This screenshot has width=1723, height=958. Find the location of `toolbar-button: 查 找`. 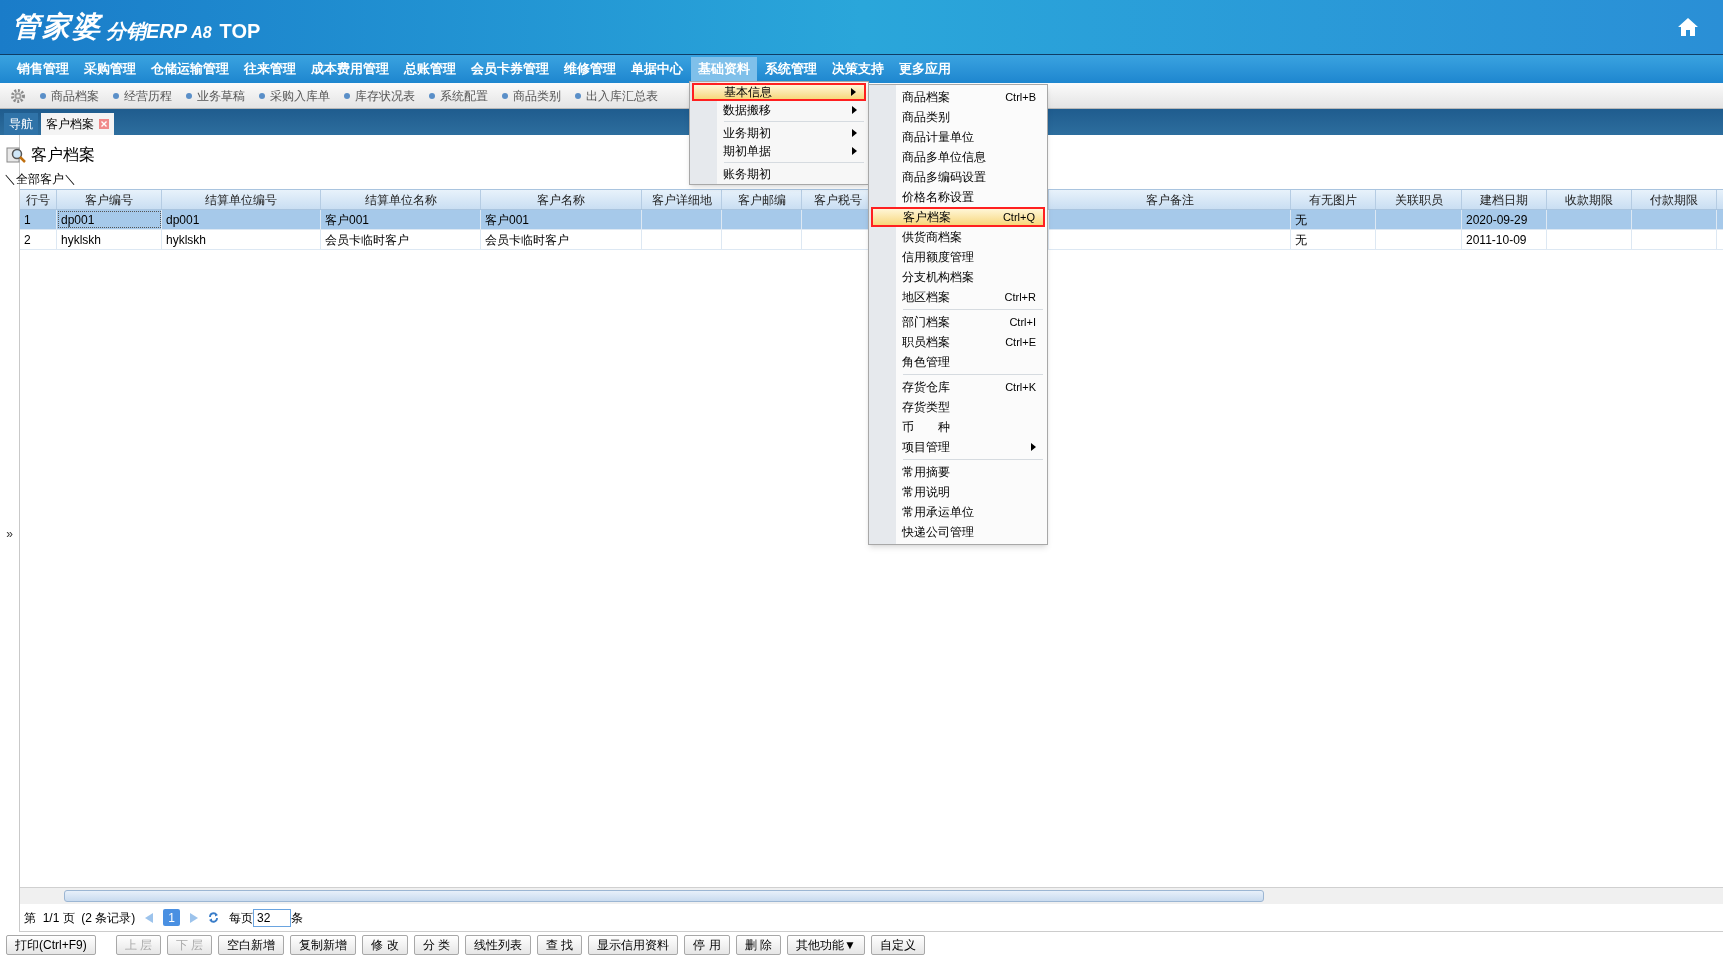

toolbar-button: 查 找 is located at coordinates (560, 945).